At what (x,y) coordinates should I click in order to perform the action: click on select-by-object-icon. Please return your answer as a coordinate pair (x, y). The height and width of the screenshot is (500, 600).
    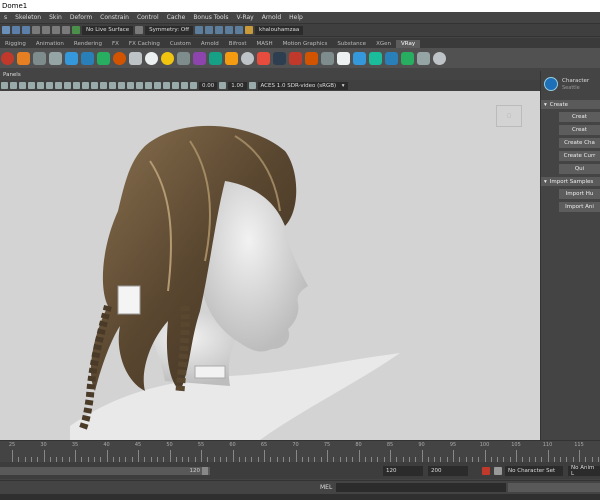
    Looking at the image, I should click on (16, 30).